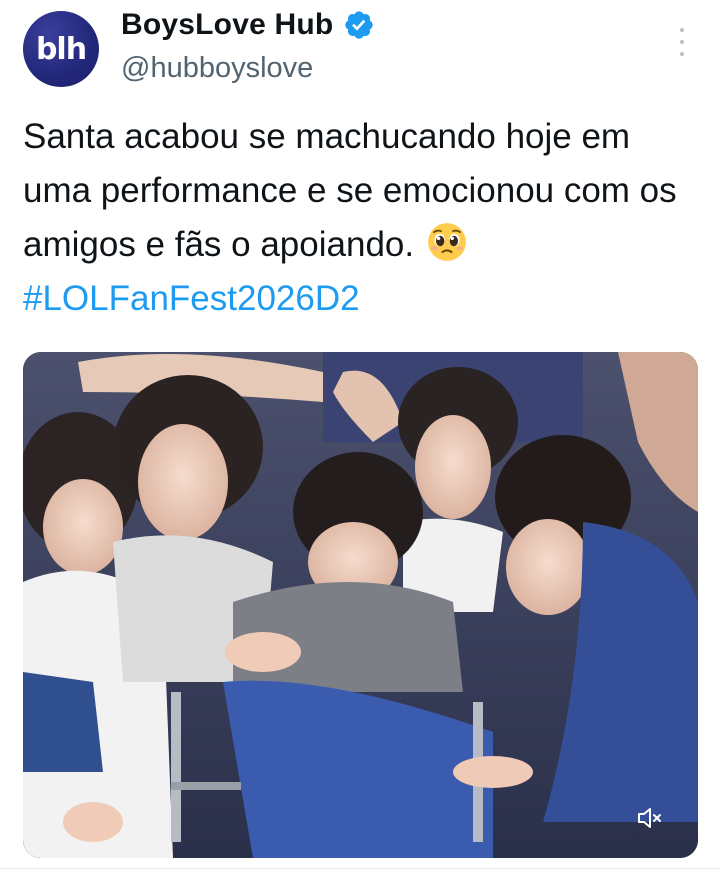 This screenshot has height=872, width=720. Describe the element at coordinates (359, 25) in the screenshot. I see `verified-badge-icon` at that location.